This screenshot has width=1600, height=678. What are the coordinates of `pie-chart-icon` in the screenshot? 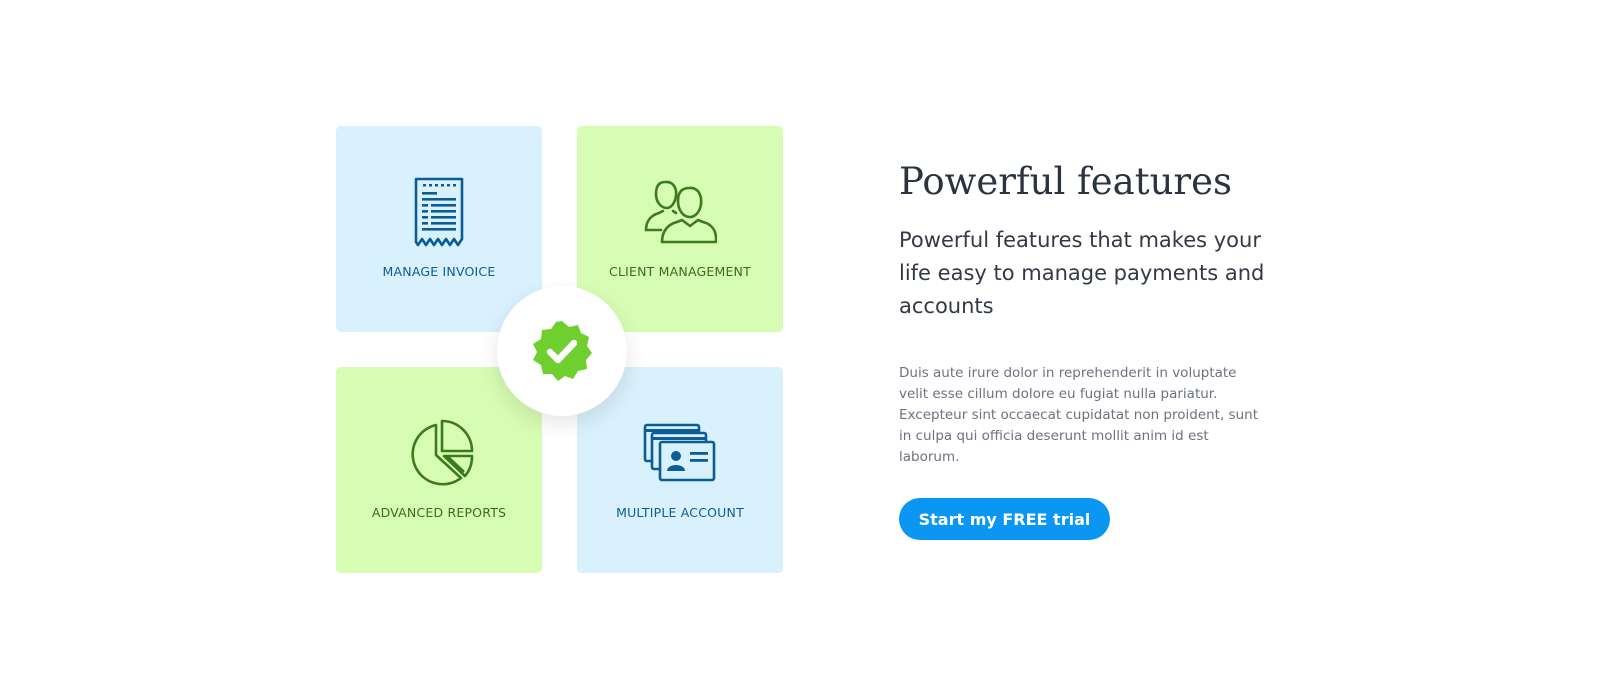 It's located at (439, 453).